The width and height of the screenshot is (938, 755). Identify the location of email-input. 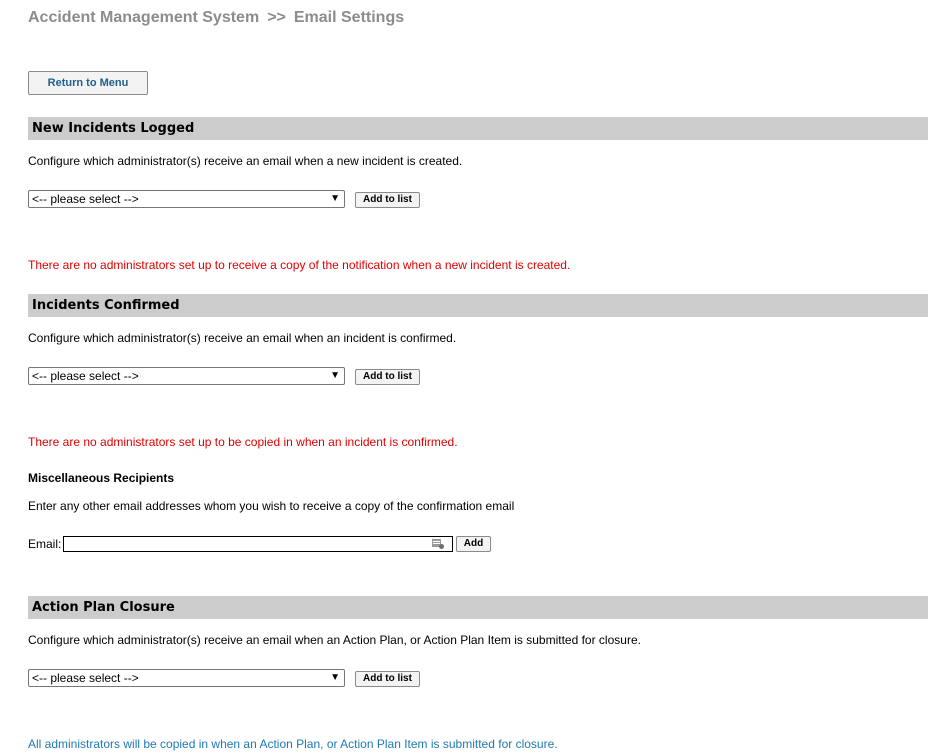
(258, 544).